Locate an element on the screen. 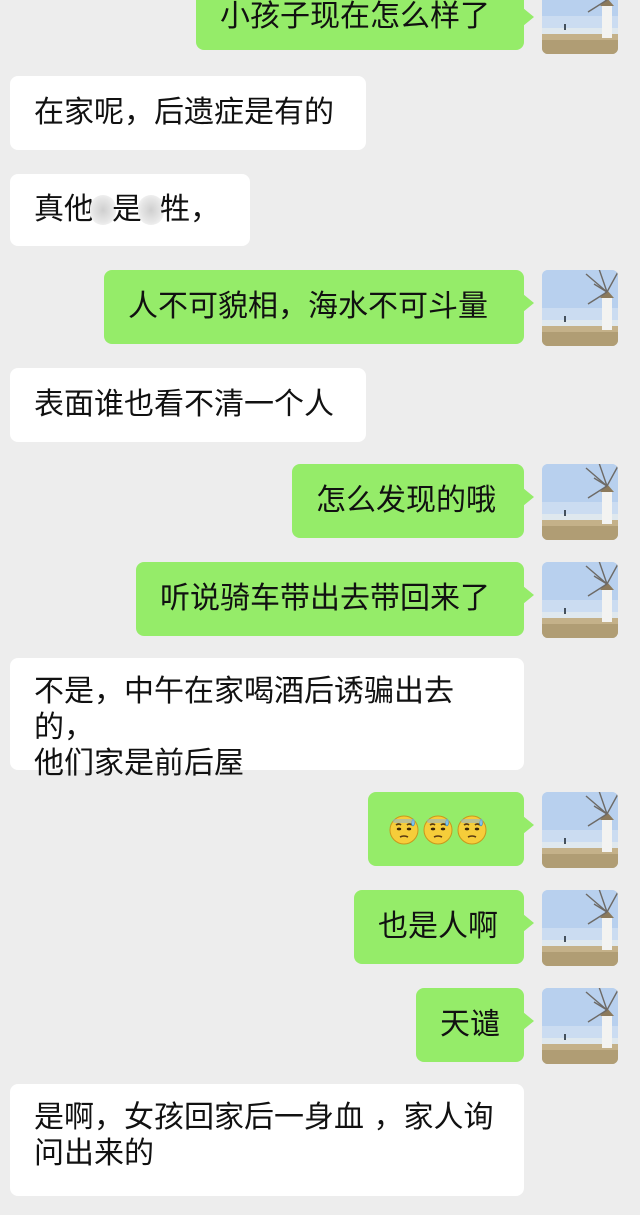 This screenshot has width=640, height=1215. message-bubble-incoming: 是啊，女孩回家后一身血 ，家人询 问出来的 is located at coordinates (267, 1140).